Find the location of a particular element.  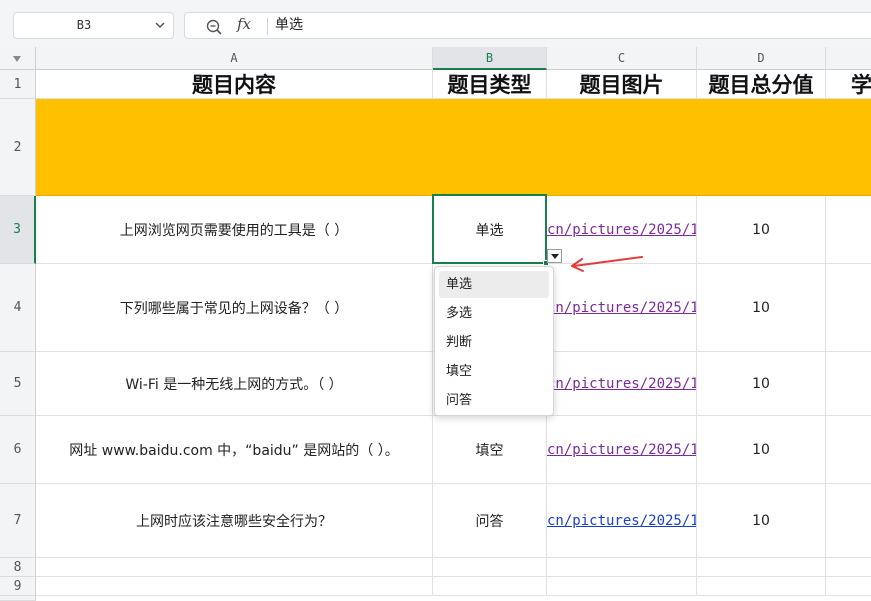

cell-b6: 填空 is located at coordinates (490, 450).